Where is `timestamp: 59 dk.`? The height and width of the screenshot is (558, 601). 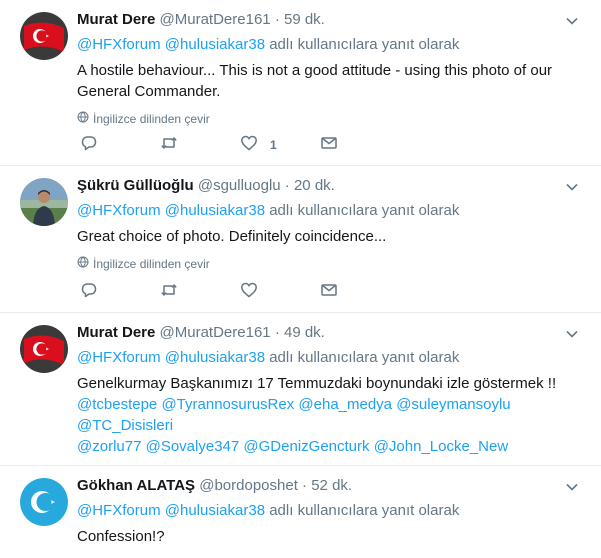
timestamp: 59 dk. is located at coordinates (304, 19).